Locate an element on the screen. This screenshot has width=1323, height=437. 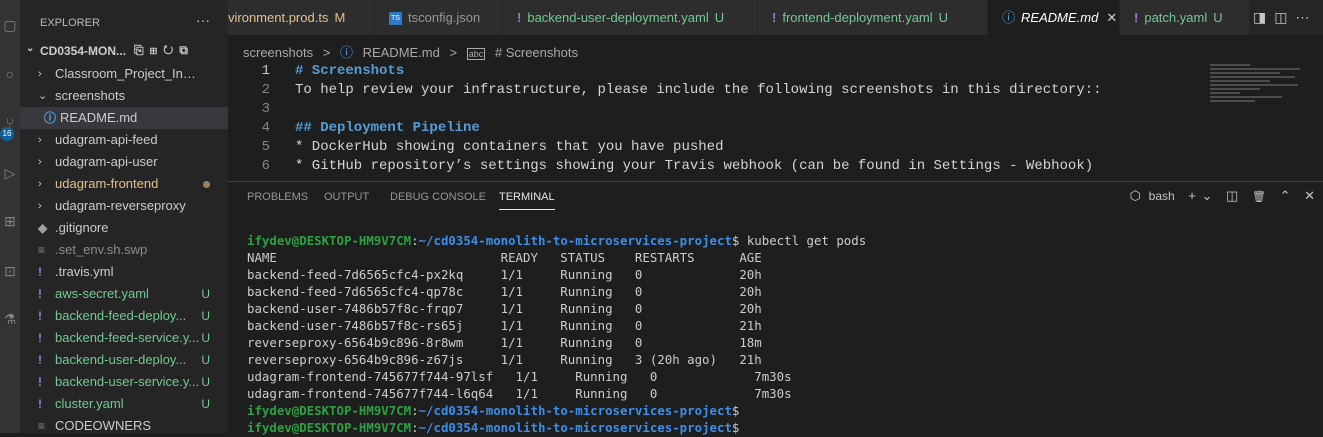
tree-item: › udagram-frontend is located at coordinates (124, 184).